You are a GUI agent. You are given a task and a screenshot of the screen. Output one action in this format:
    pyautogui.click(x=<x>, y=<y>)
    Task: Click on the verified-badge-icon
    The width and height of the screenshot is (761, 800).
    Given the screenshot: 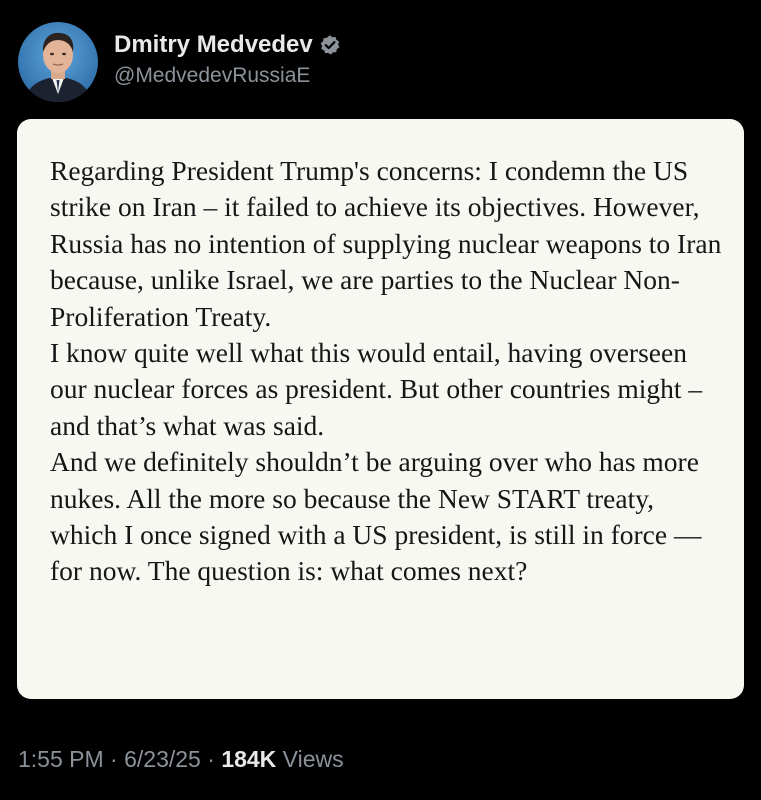 What is the action you would take?
    pyautogui.click(x=330, y=45)
    